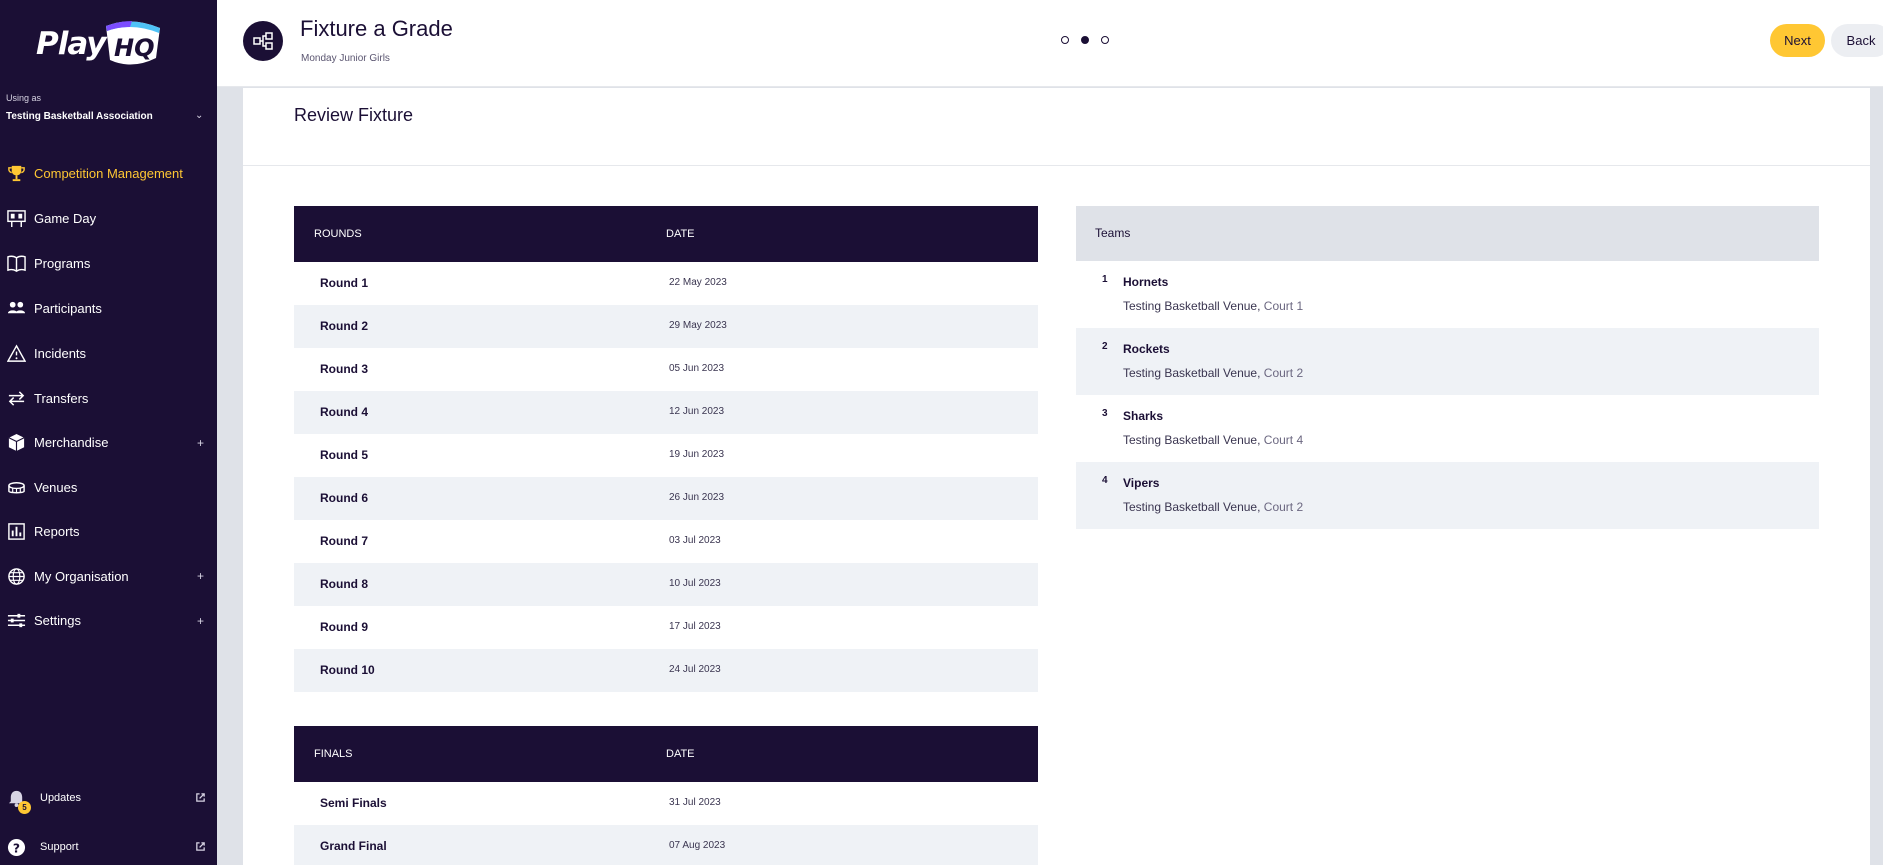 The height and width of the screenshot is (865, 1883). I want to click on support-link: ? Support, so click(106, 847).